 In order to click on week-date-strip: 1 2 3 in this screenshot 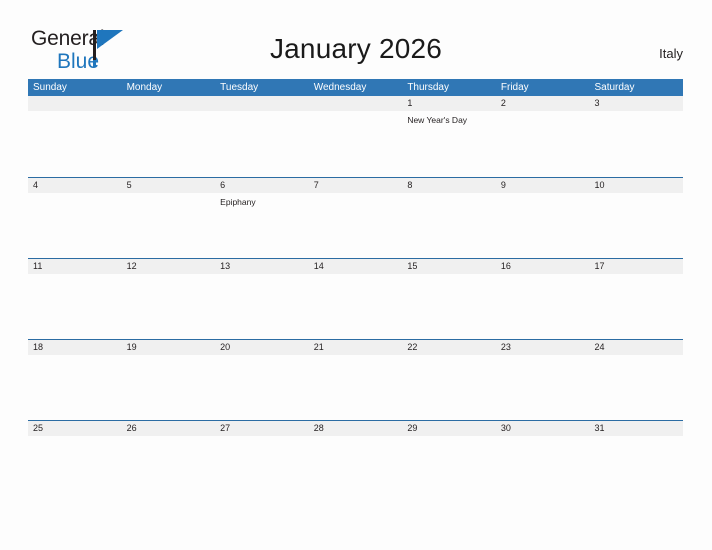, I will do `click(355, 103)`.